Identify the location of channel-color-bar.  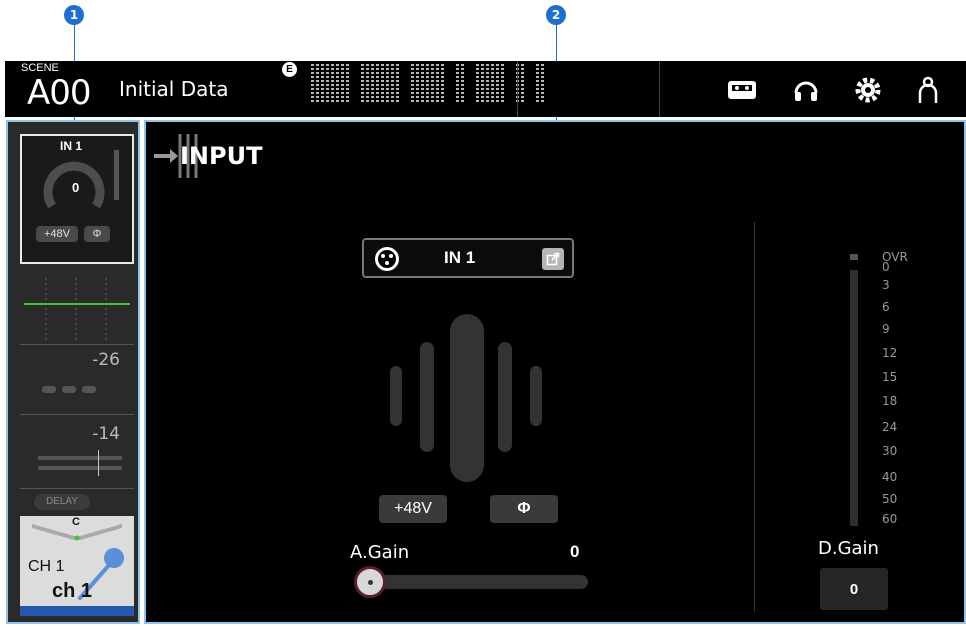
(77, 611).